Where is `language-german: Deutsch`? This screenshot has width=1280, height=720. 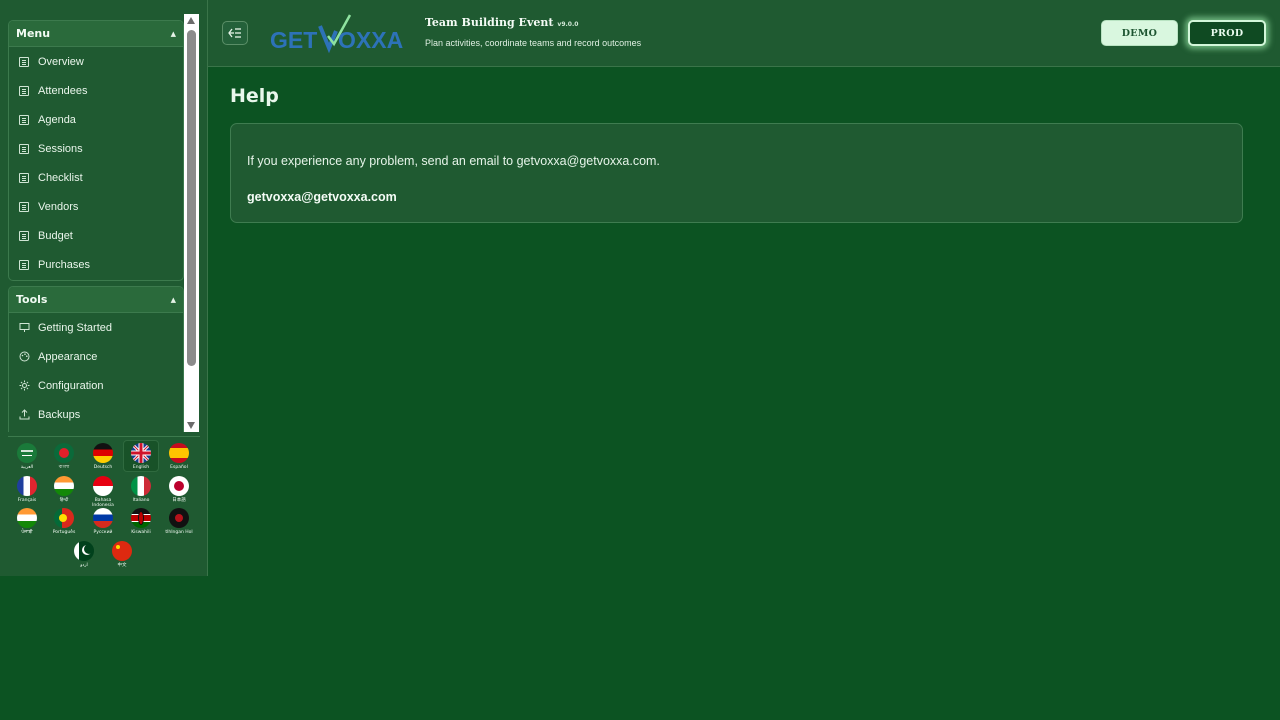 language-german: Deutsch is located at coordinates (103, 456).